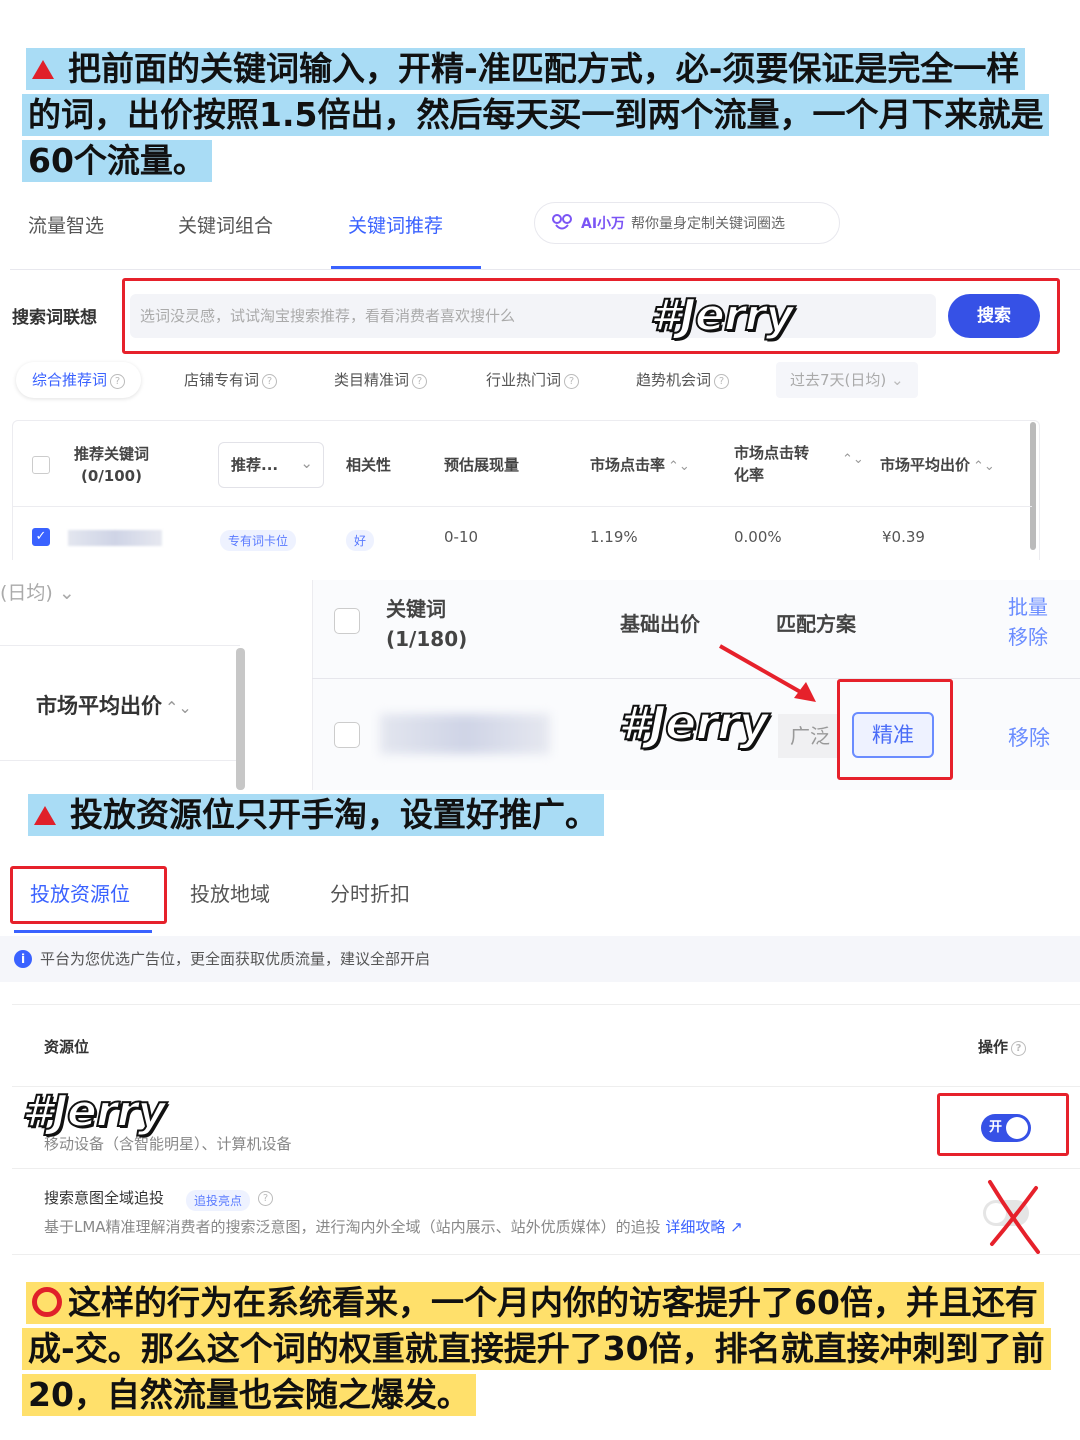 This screenshot has width=1080, height=1440. What do you see at coordinates (347, 621) in the screenshot?
I see `selected-all-checkbox` at bounding box center [347, 621].